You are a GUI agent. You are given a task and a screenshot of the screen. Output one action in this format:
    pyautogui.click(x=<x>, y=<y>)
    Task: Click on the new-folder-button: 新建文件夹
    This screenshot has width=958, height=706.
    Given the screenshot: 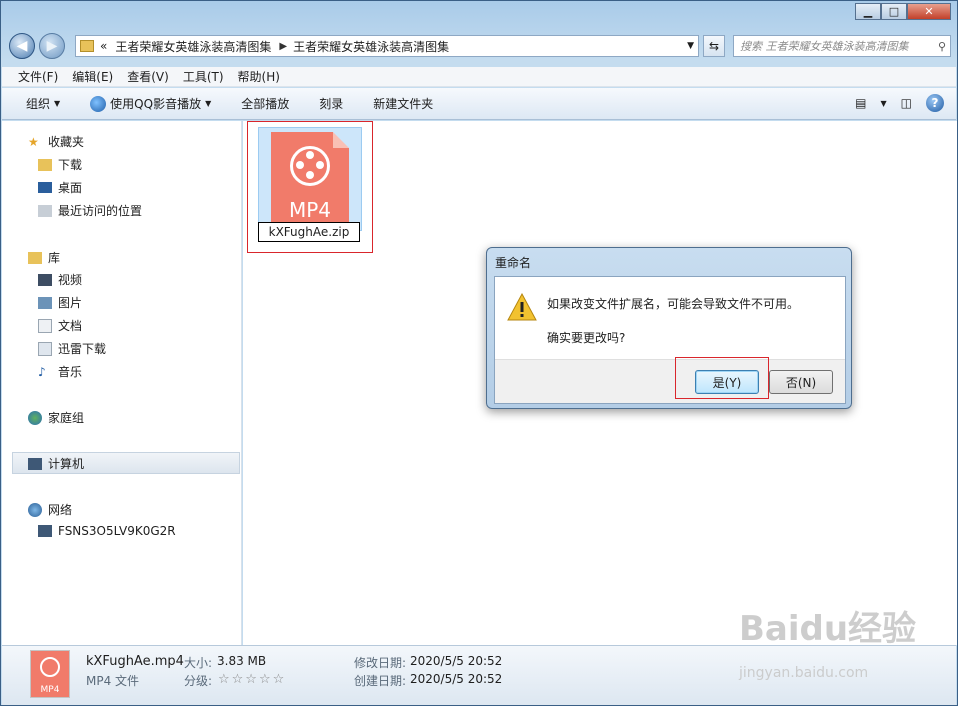 What is the action you would take?
    pyautogui.click(x=403, y=103)
    